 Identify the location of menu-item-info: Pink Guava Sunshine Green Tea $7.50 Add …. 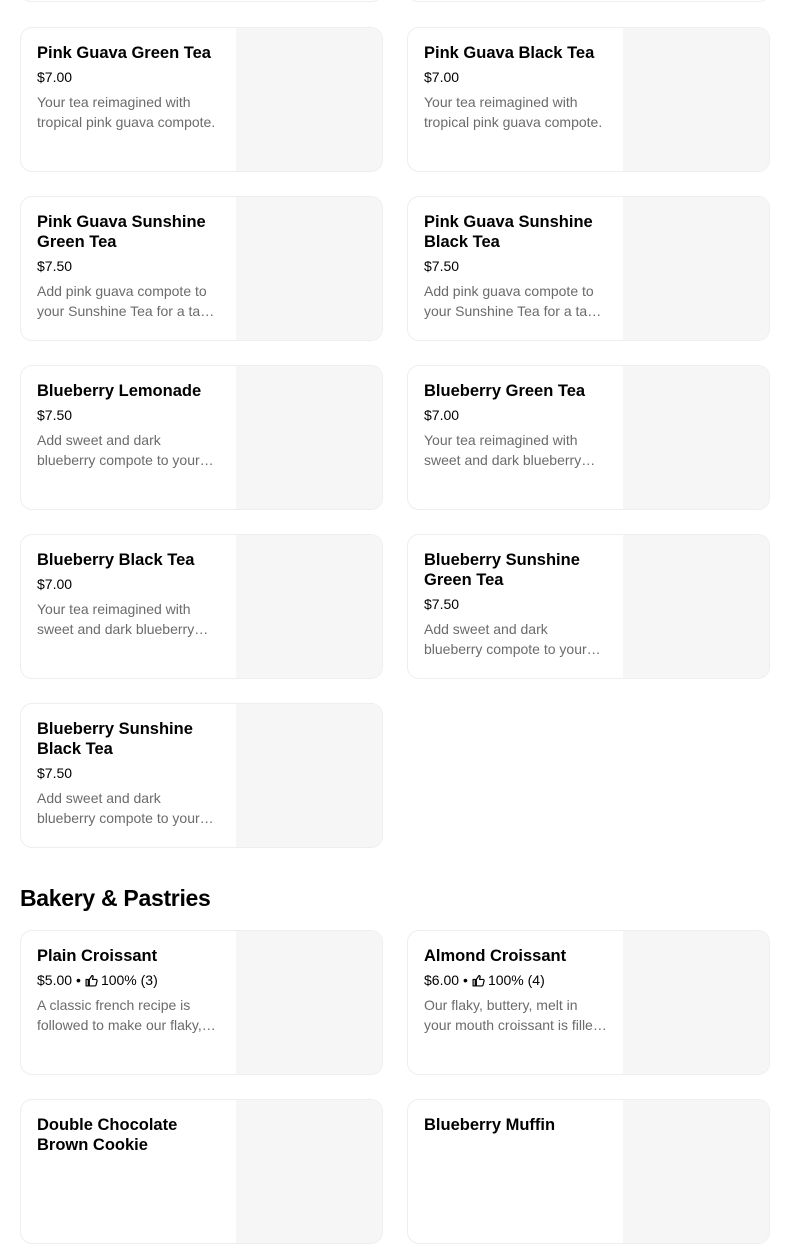
(129, 266).